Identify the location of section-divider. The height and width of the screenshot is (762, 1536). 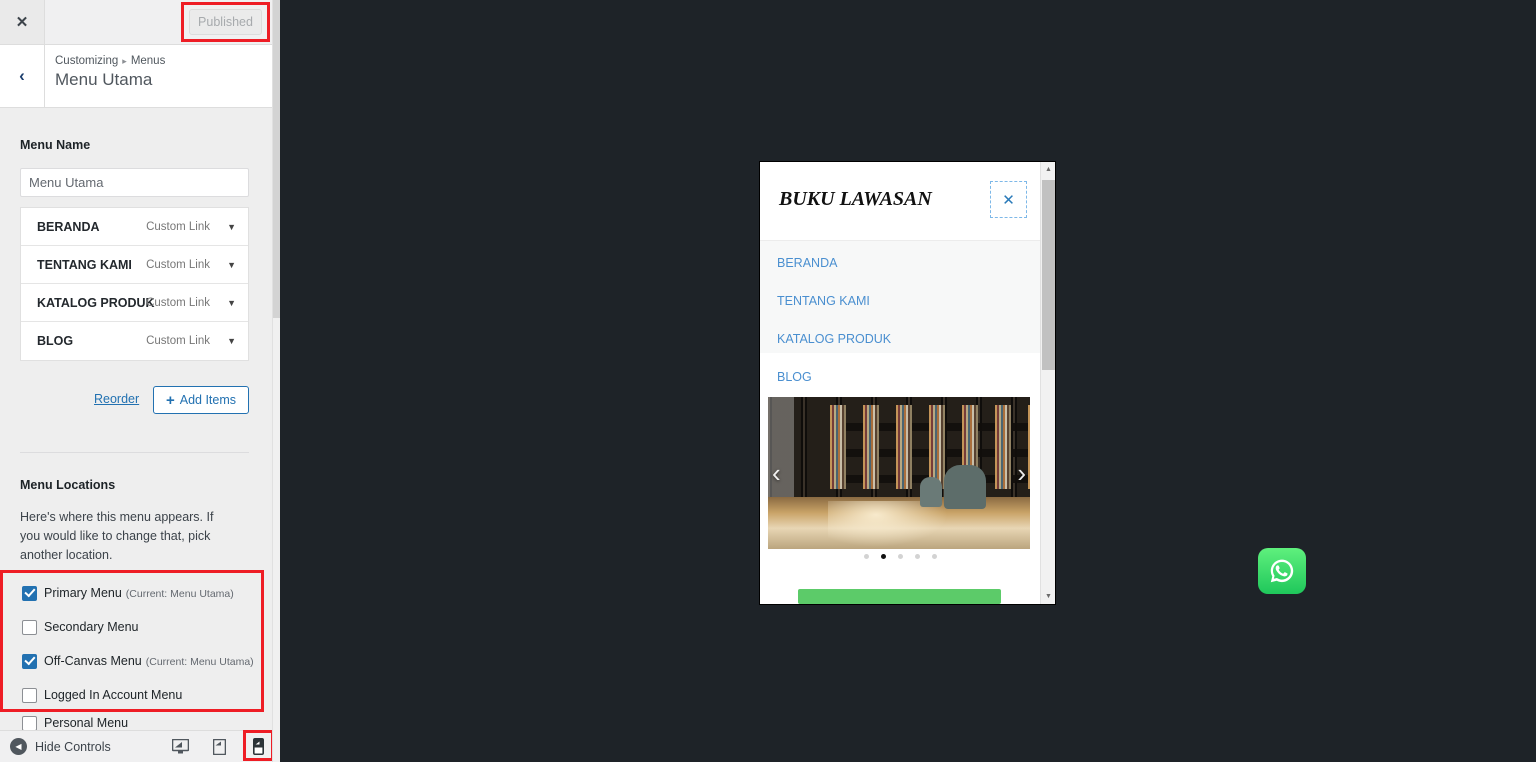
(134, 452).